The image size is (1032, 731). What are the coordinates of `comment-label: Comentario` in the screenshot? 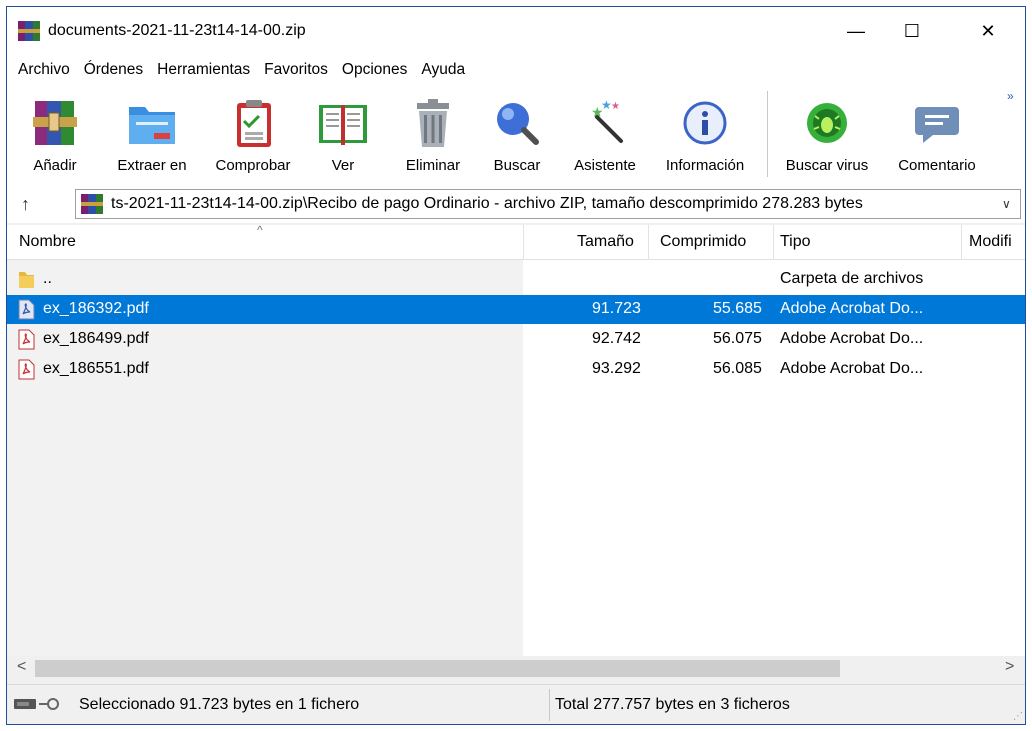 It's located at (937, 165).